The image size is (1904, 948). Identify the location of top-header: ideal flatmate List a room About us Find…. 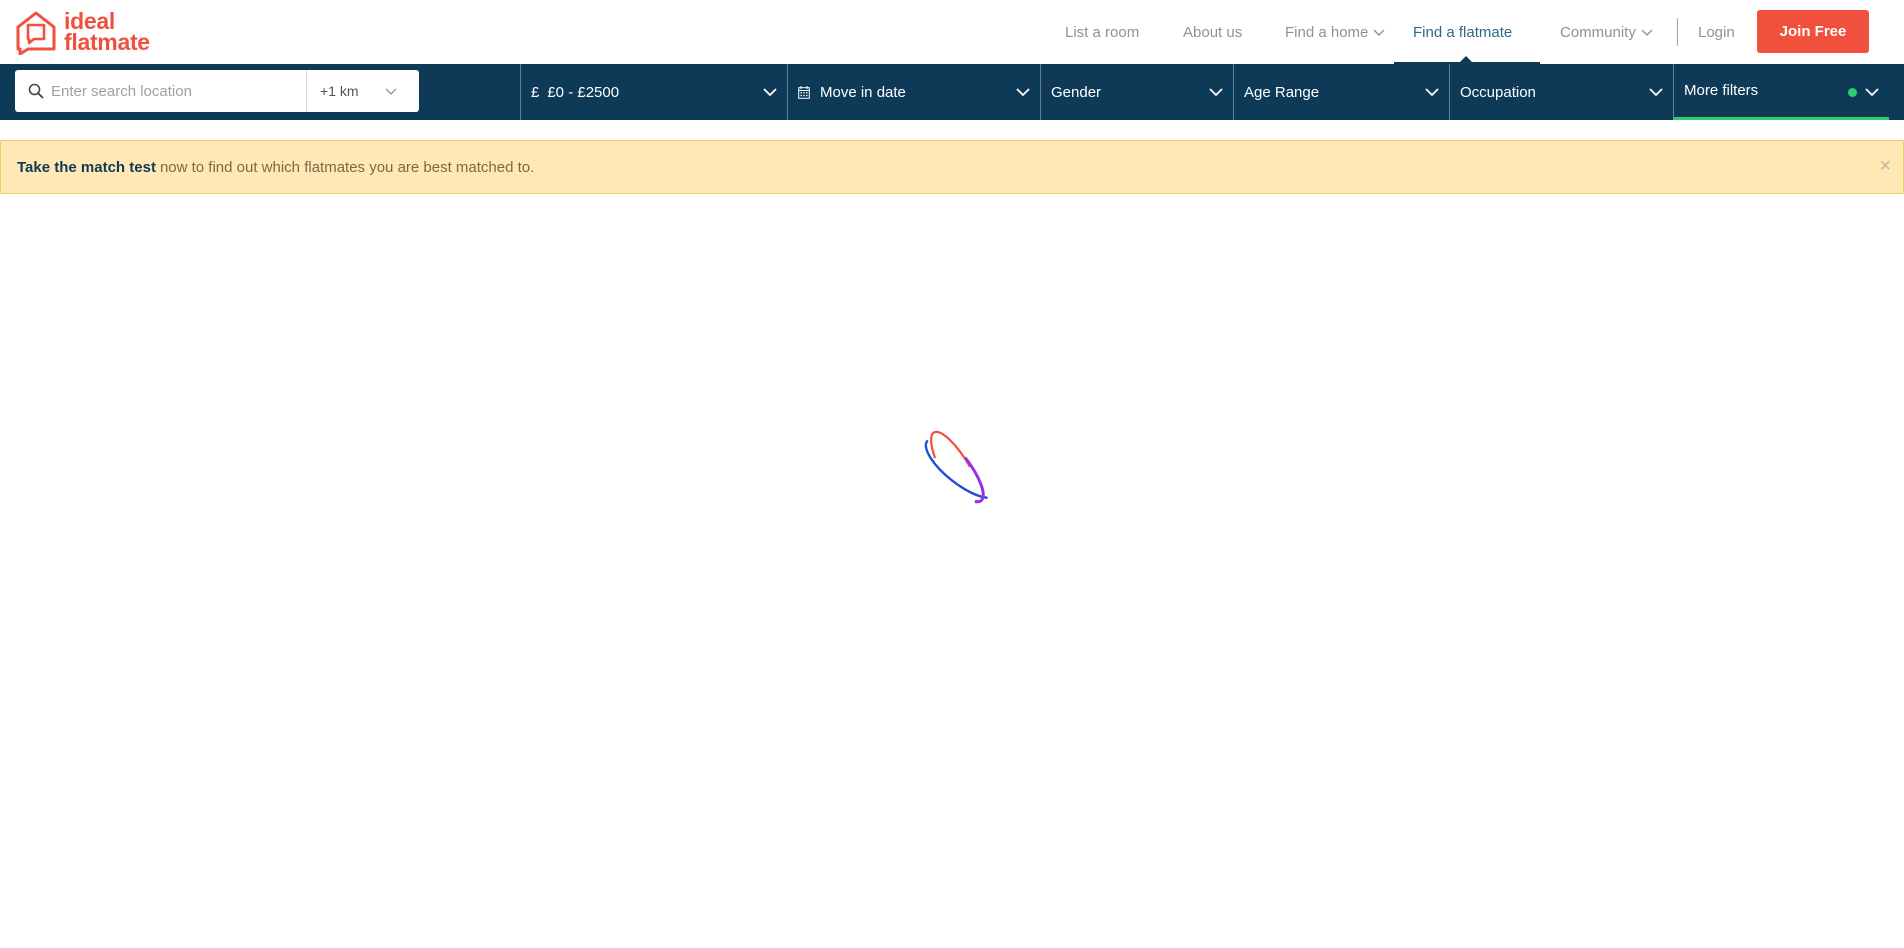
(952, 32).